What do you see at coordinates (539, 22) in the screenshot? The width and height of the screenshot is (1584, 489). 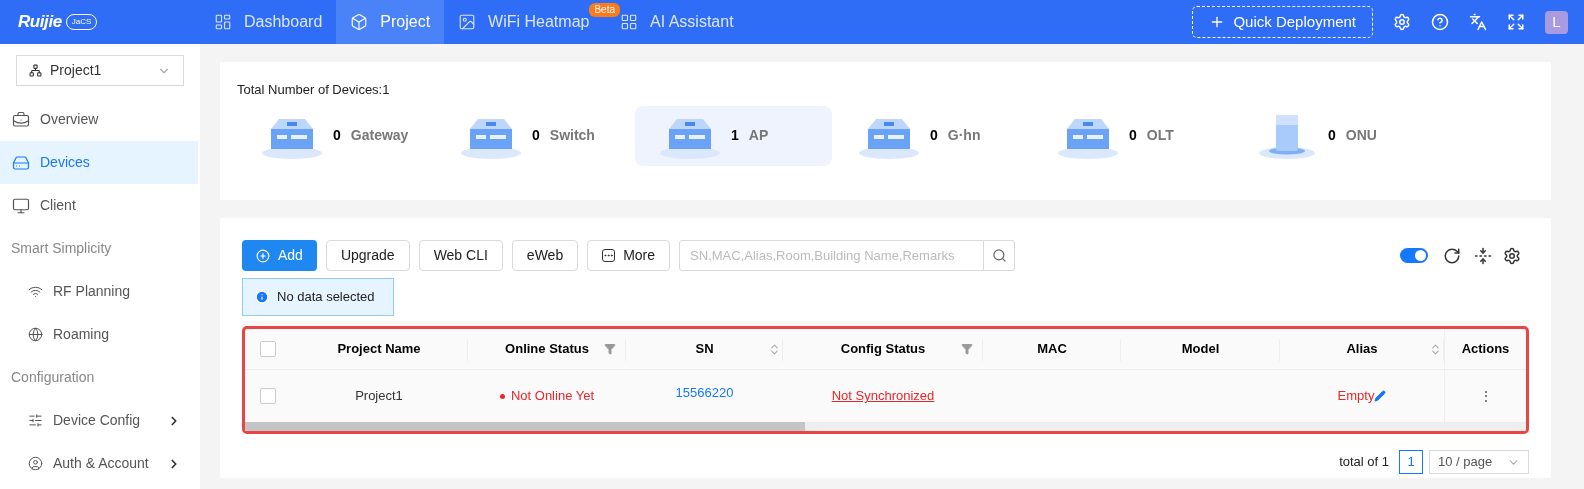 I see `nav-label: WiFi Heatmap` at bounding box center [539, 22].